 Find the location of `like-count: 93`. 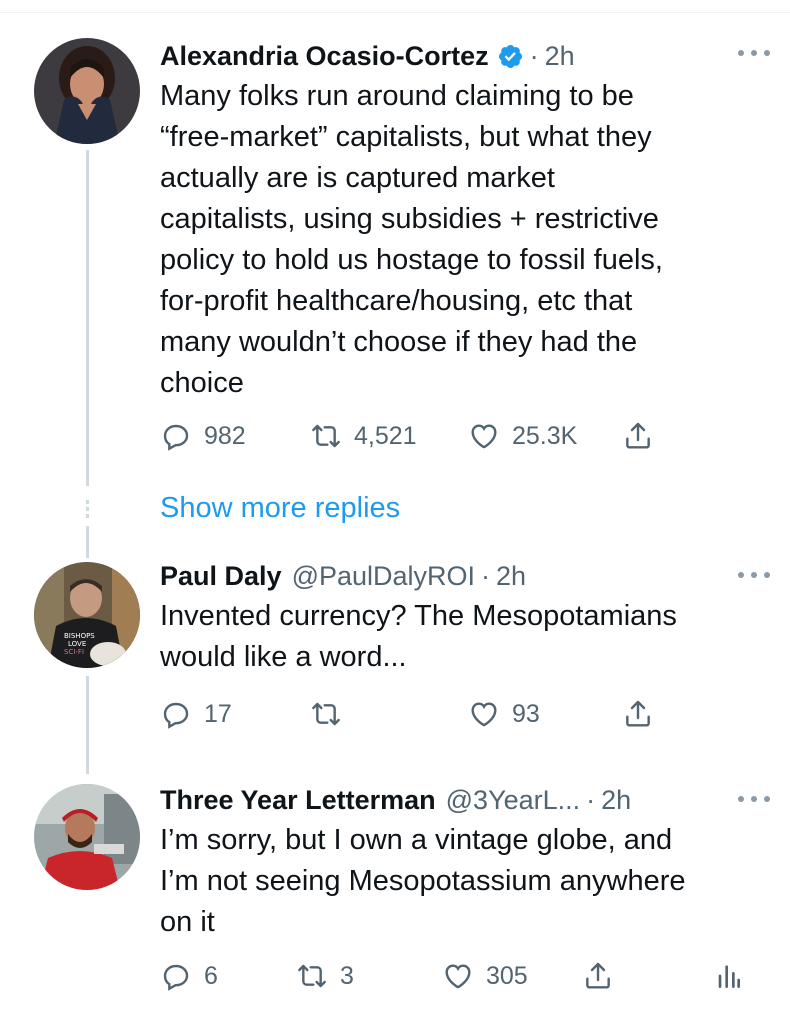

like-count: 93 is located at coordinates (526, 713).